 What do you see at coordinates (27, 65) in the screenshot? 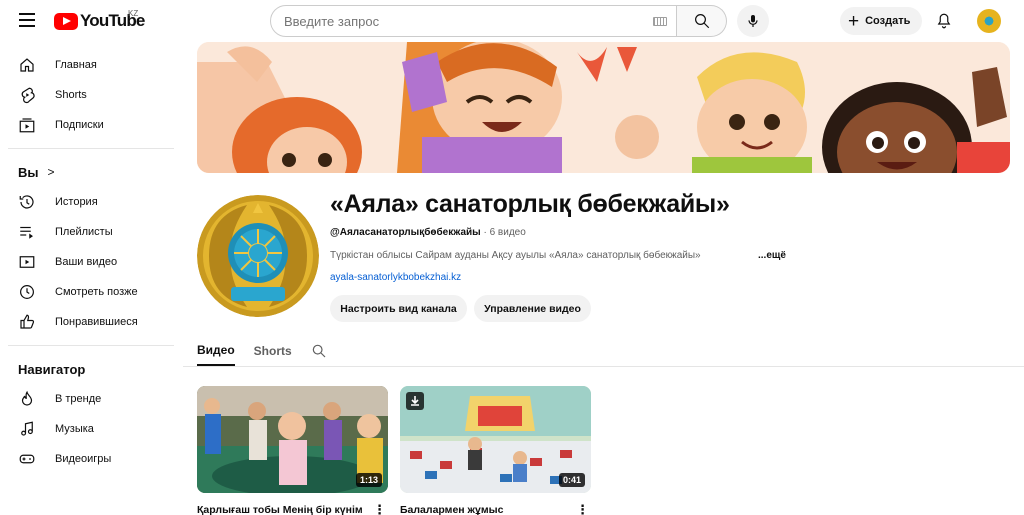
I see `home-icon` at bounding box center [27, 65].